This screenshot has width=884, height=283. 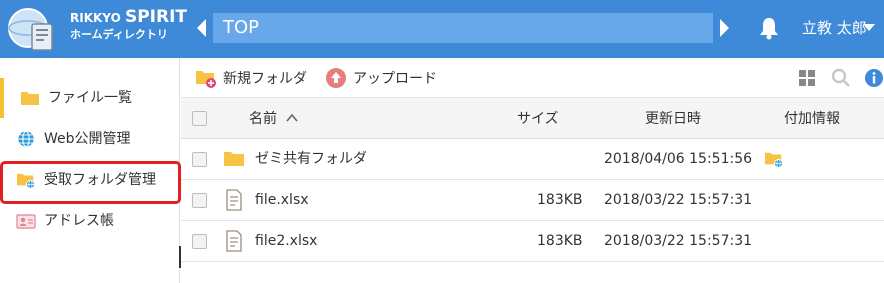 I want to click on file-name: file2.xlsx, so click(x=286, y=241).